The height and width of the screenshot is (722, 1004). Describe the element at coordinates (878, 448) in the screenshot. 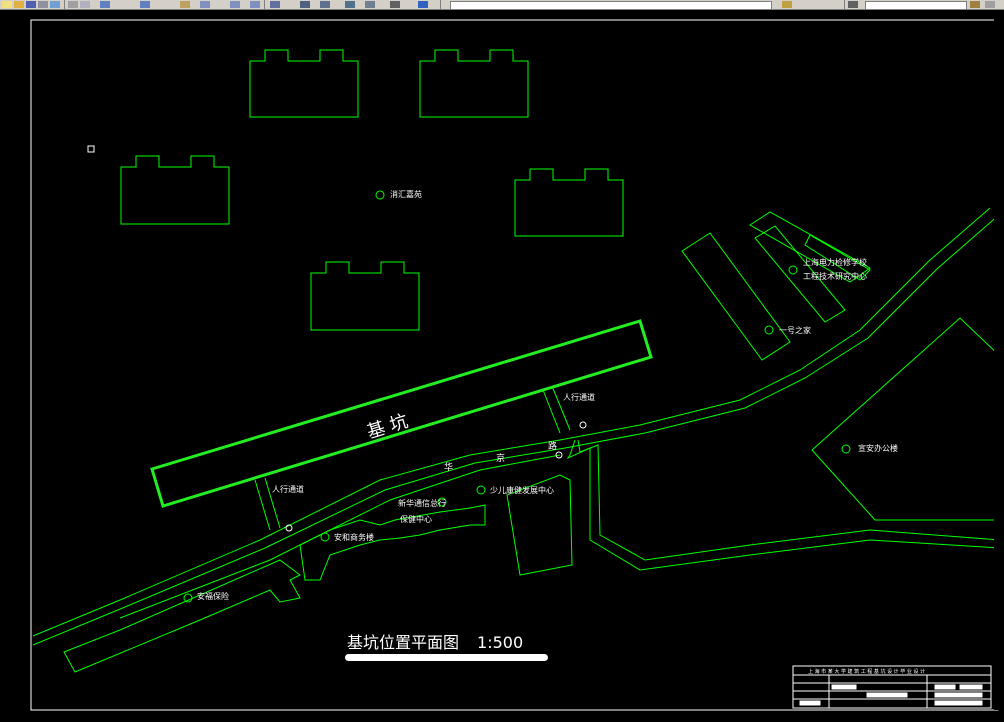

I see `label-office: 宣安办公楼` at that location.